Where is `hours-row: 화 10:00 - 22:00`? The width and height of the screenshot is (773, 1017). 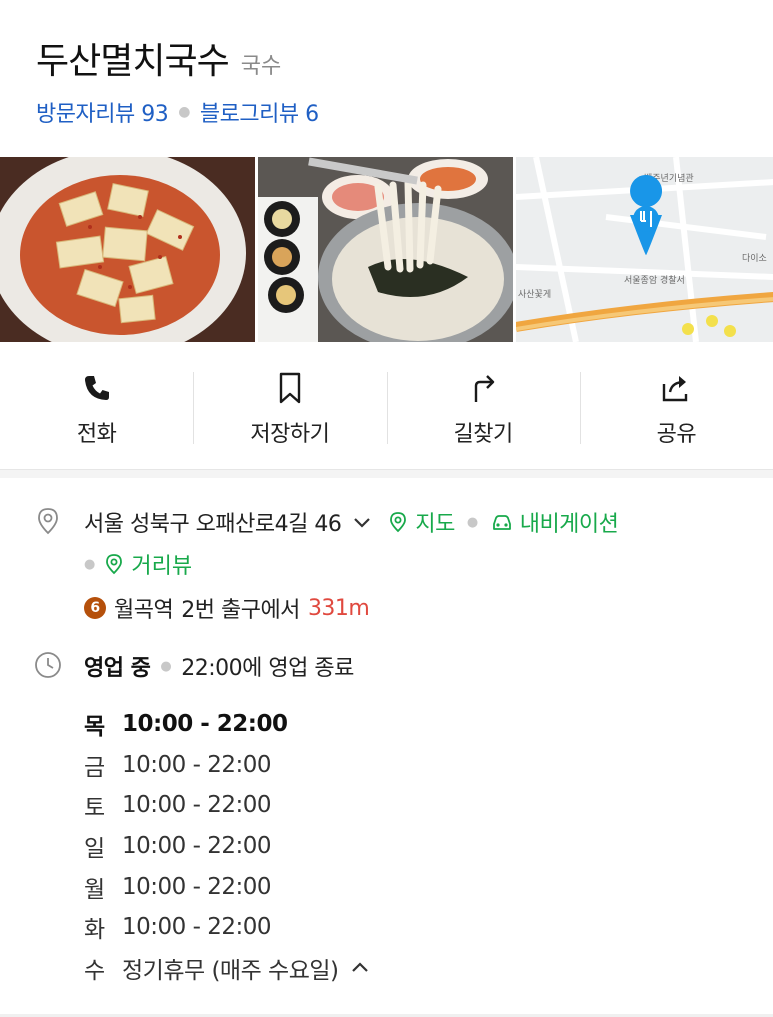 hours-row: 화 10:00 - 22:00 is located at coordinates (227, 927).